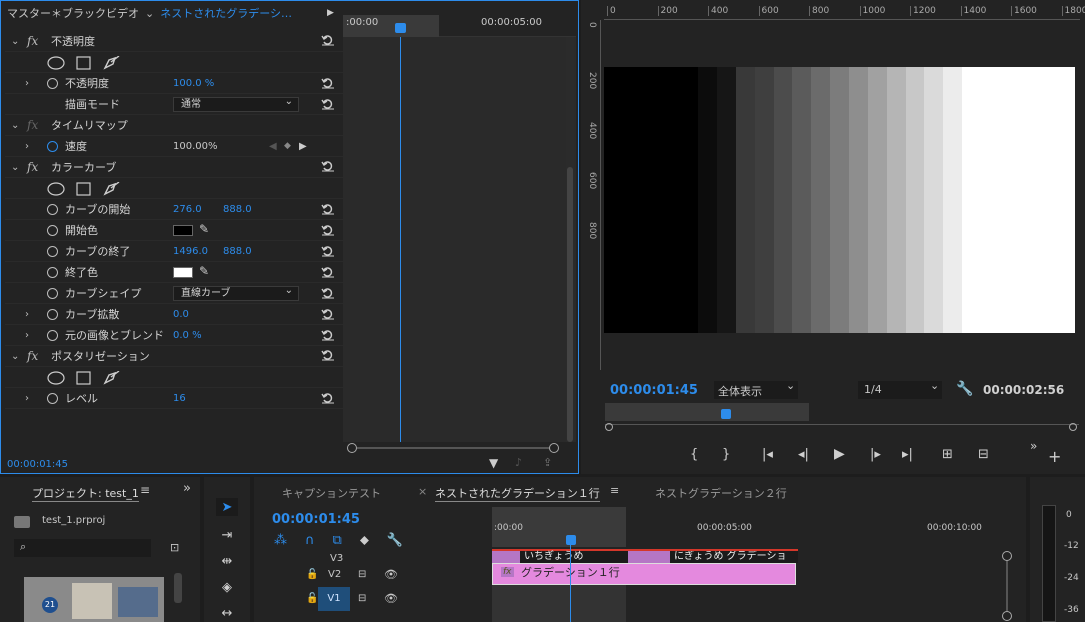  What do you see at coordinates (174, 83) in the screenshot?
I see `opacity-prop-row: › 不透明度 100.0 %` at bounding box center [174, 83].